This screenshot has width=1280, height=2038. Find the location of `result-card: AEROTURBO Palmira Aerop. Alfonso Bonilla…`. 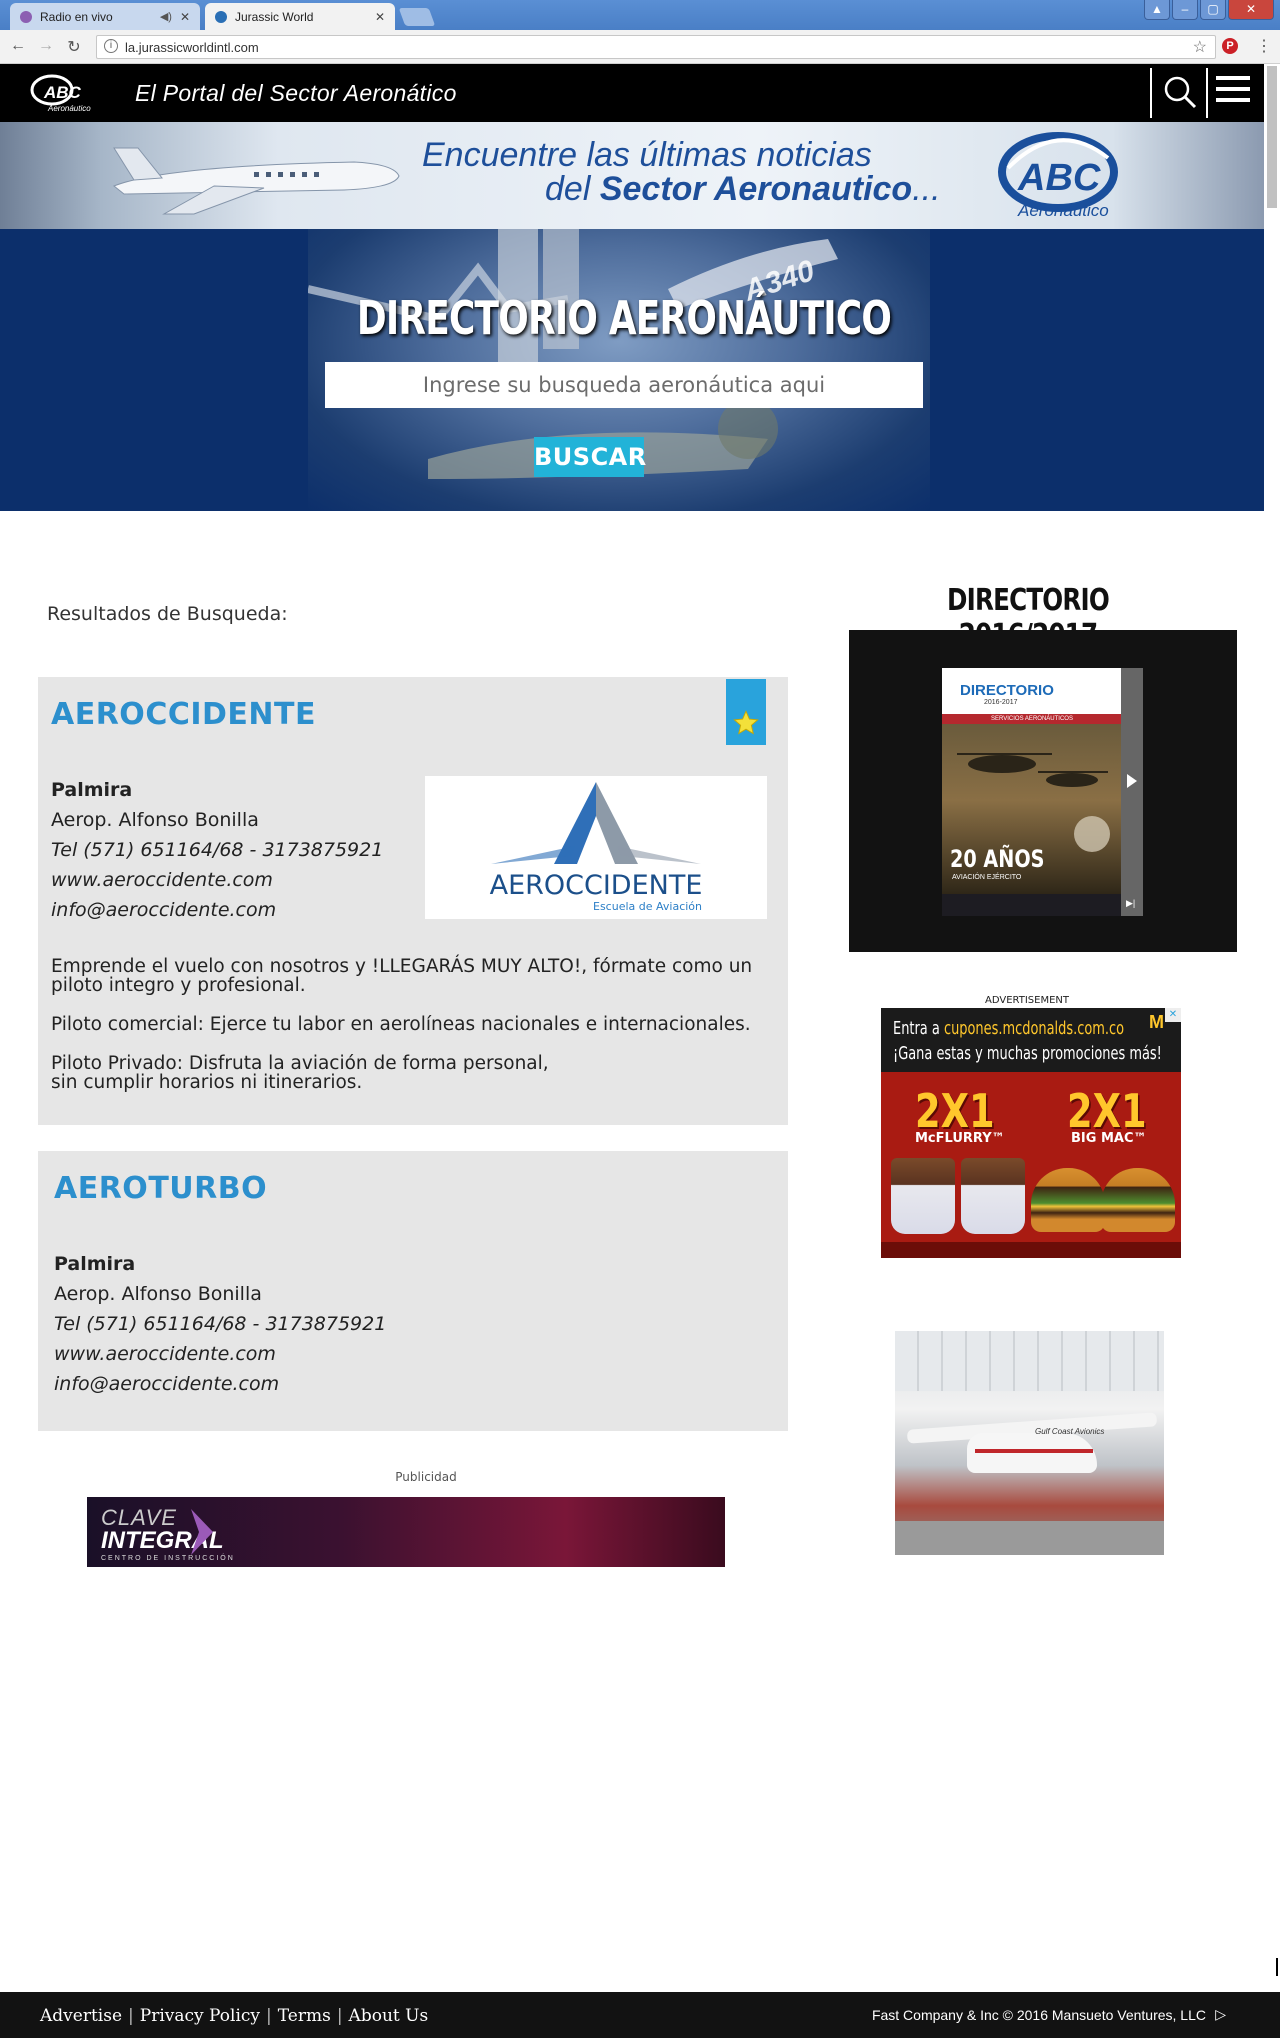

result-card: AEROTURBO Palmira Aerop. Alfonso Bonilla… is located at coordinates (413, 1291).